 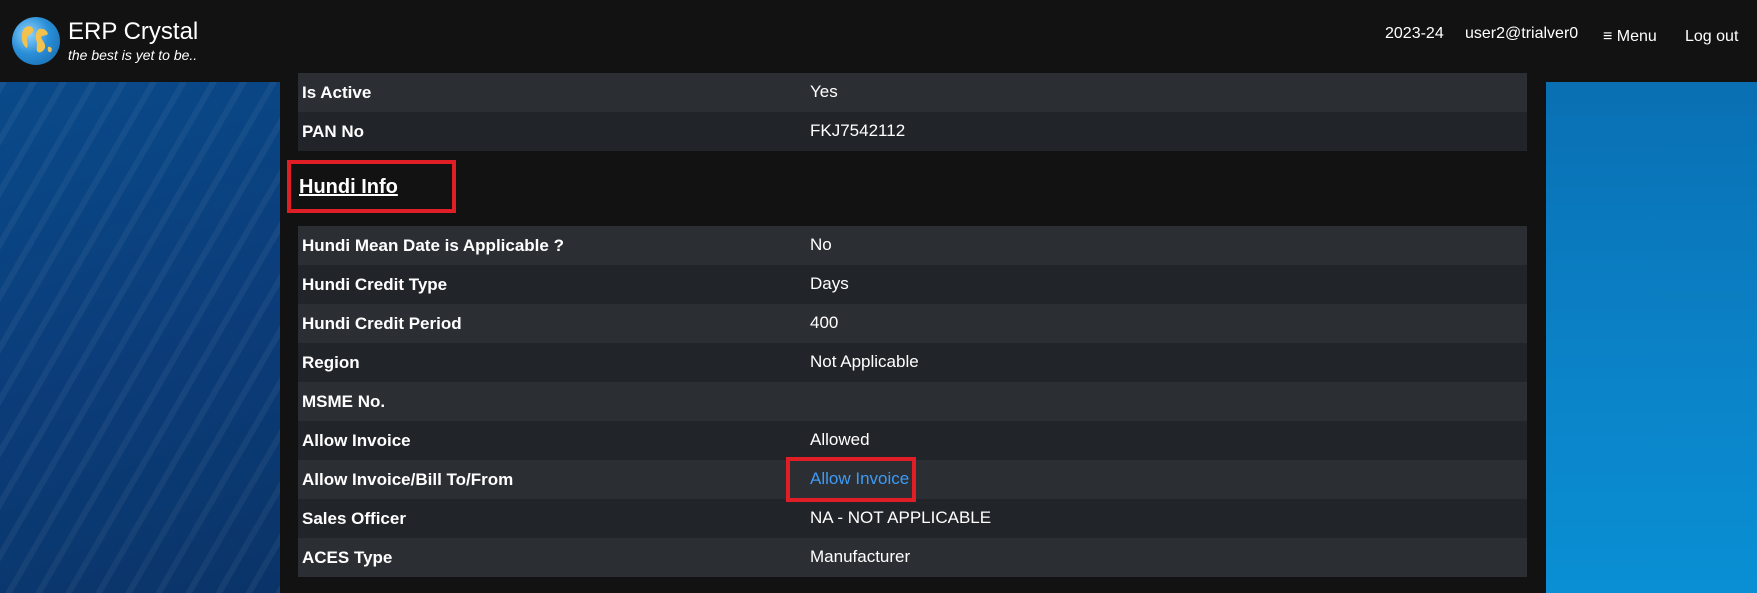 I want to click on detail-row-aces-type: ACES Type Manufacturer, so click(x=912, y=557).